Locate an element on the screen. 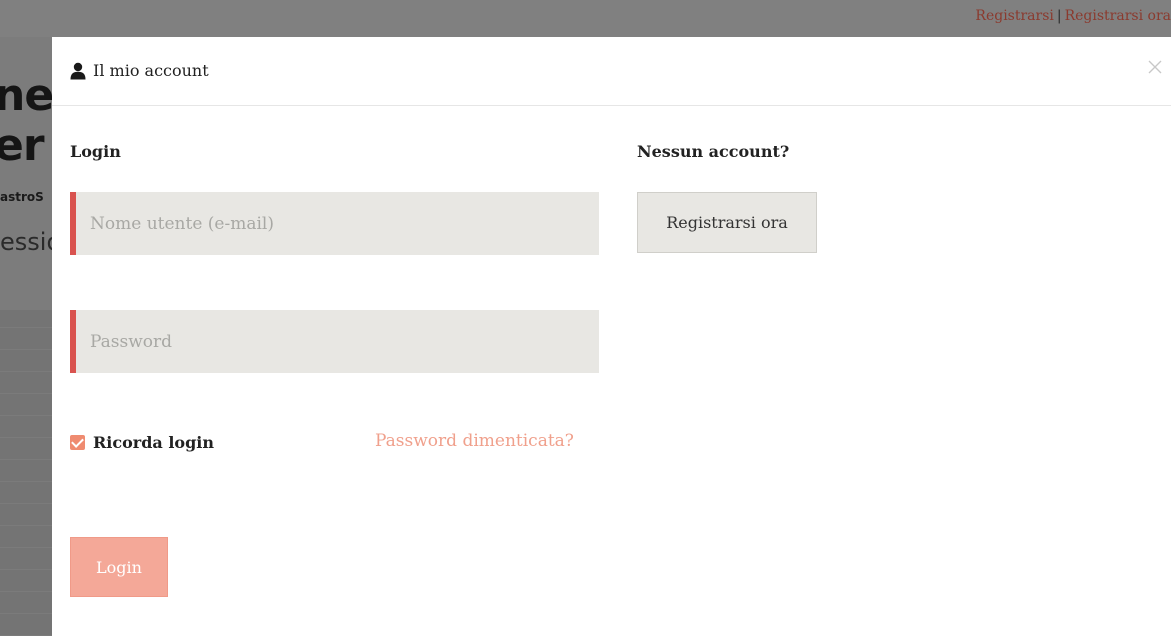 Image resolution: width=1171 pixels, height=636 pixels. password-field-wrapper is located at coordinates (334, 341).